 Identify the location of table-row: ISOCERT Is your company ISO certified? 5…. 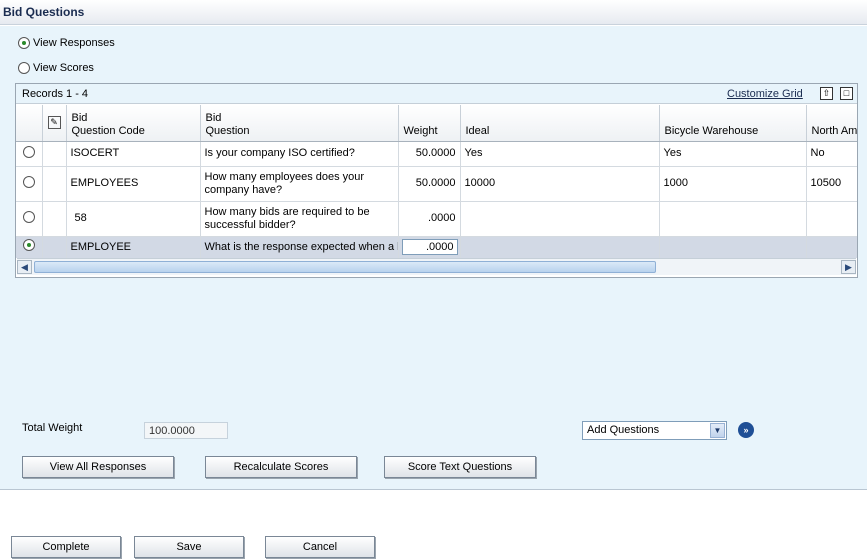
(436, 154).